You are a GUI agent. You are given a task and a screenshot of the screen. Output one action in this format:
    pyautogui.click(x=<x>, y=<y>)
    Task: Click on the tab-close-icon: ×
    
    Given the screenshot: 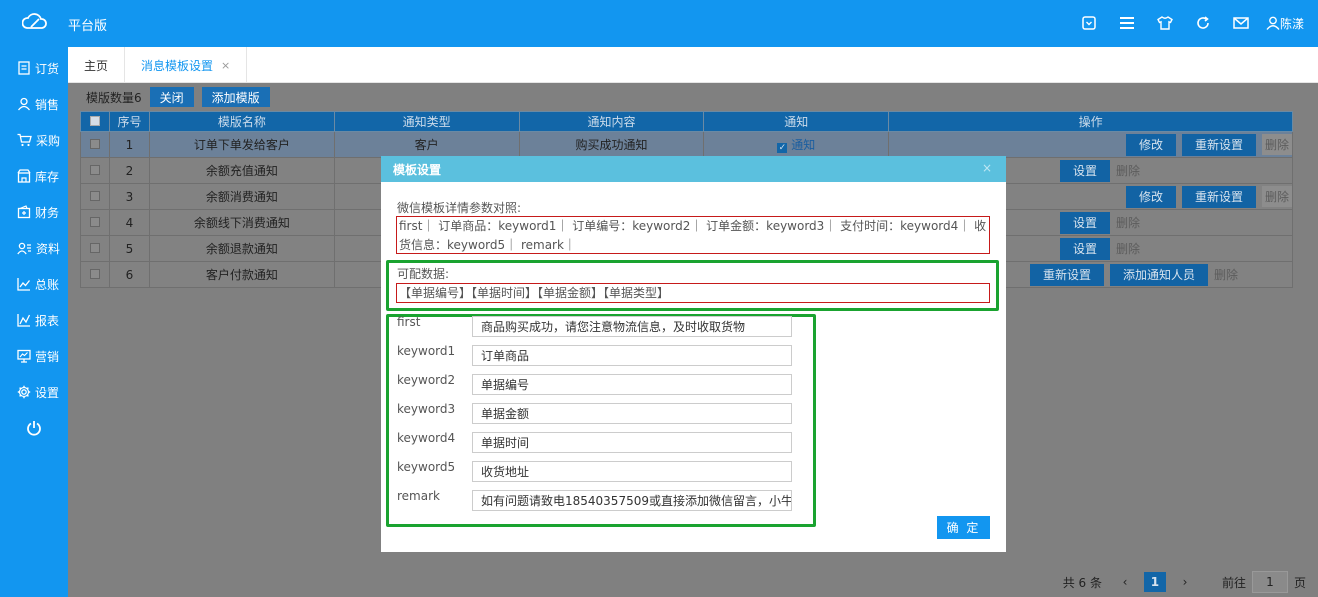 What is the action you would take?
    pyautogui.click(x=225, y=65)
    